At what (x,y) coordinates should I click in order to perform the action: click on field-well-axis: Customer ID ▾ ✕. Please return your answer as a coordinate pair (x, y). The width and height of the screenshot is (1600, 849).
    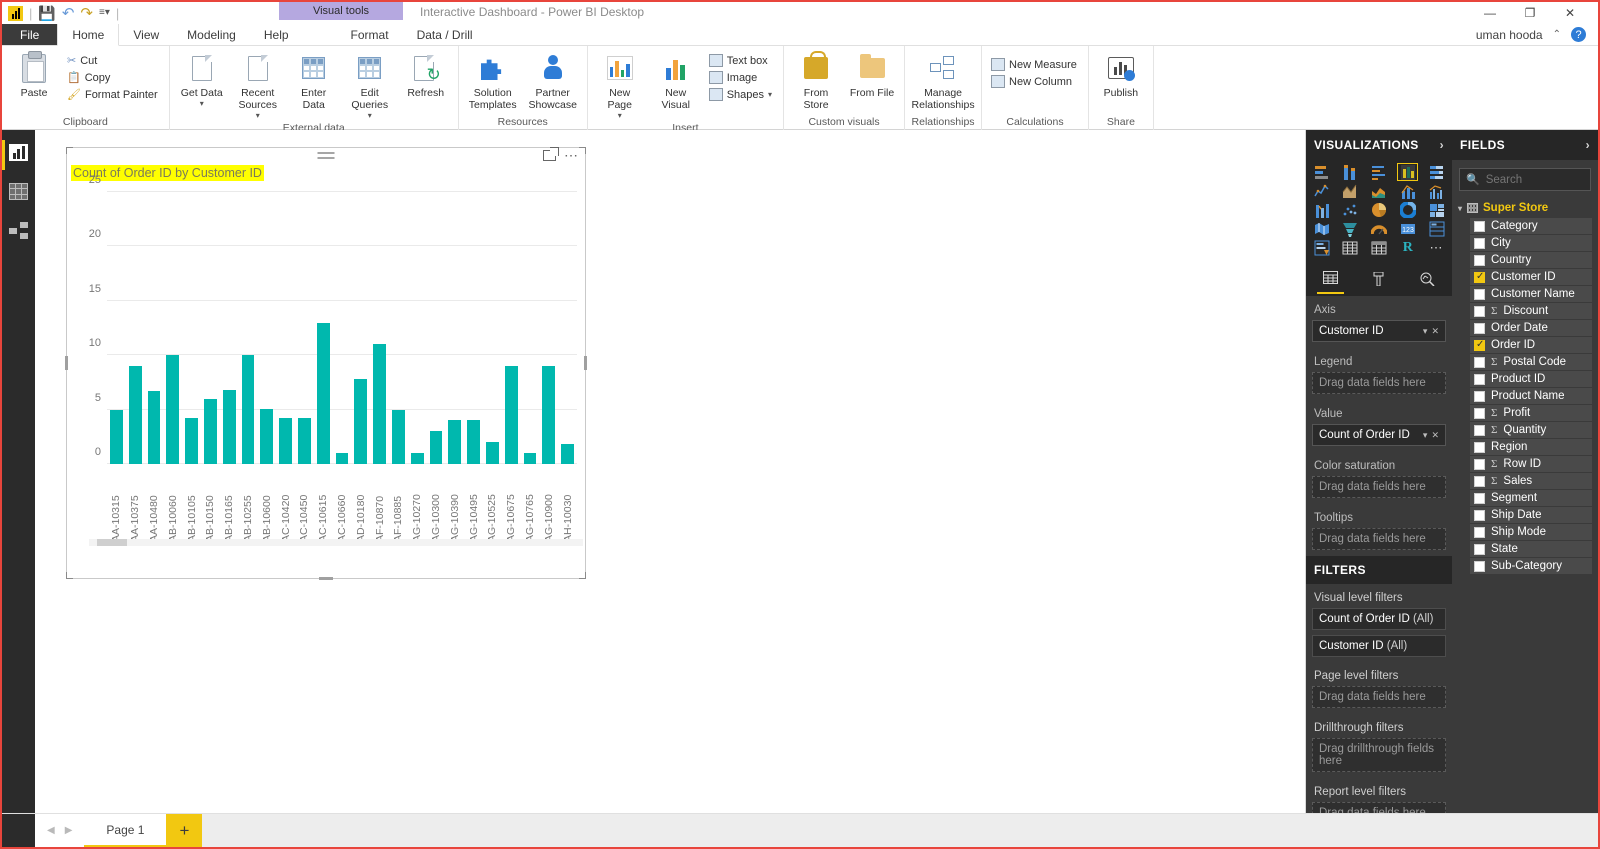
    Looking at the image, I should click on (1379, 331).